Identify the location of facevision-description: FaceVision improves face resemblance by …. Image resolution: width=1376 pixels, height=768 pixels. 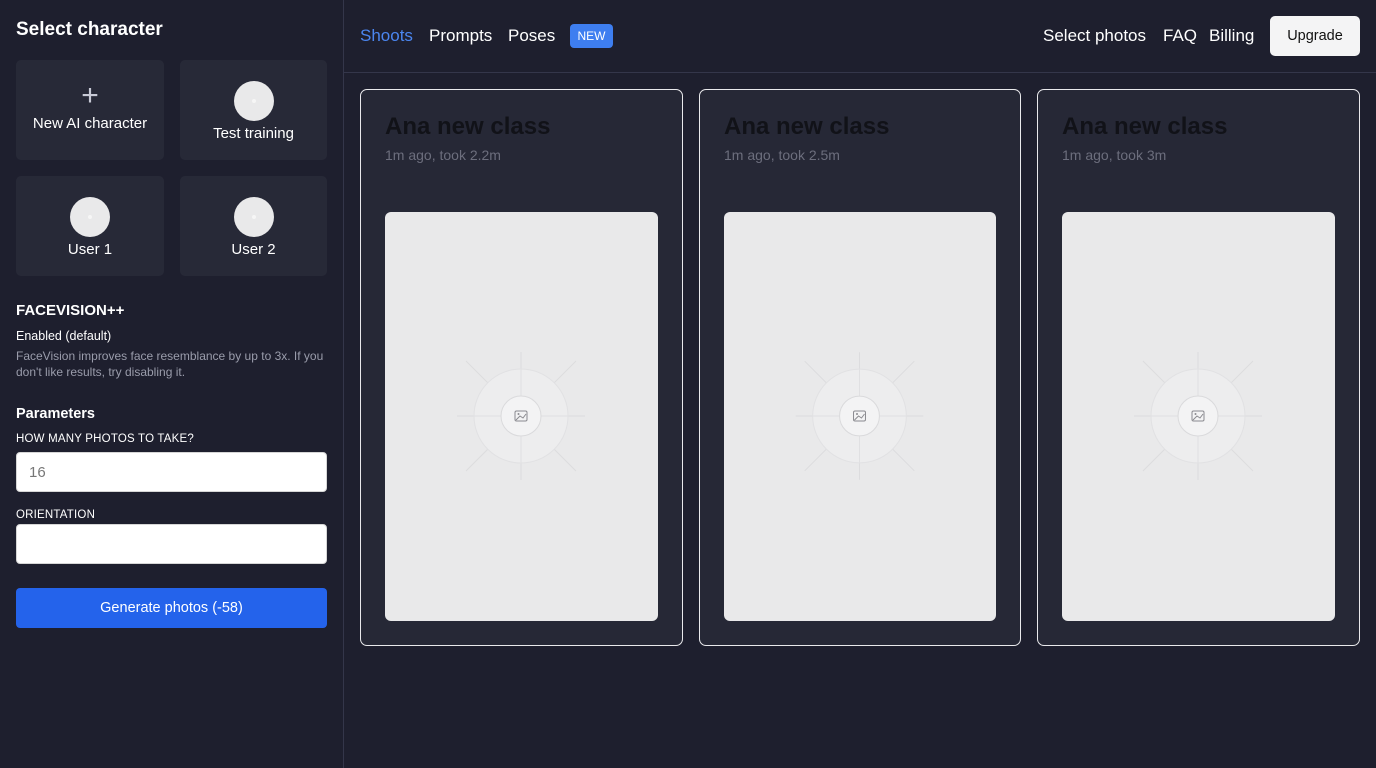
(170, 364).